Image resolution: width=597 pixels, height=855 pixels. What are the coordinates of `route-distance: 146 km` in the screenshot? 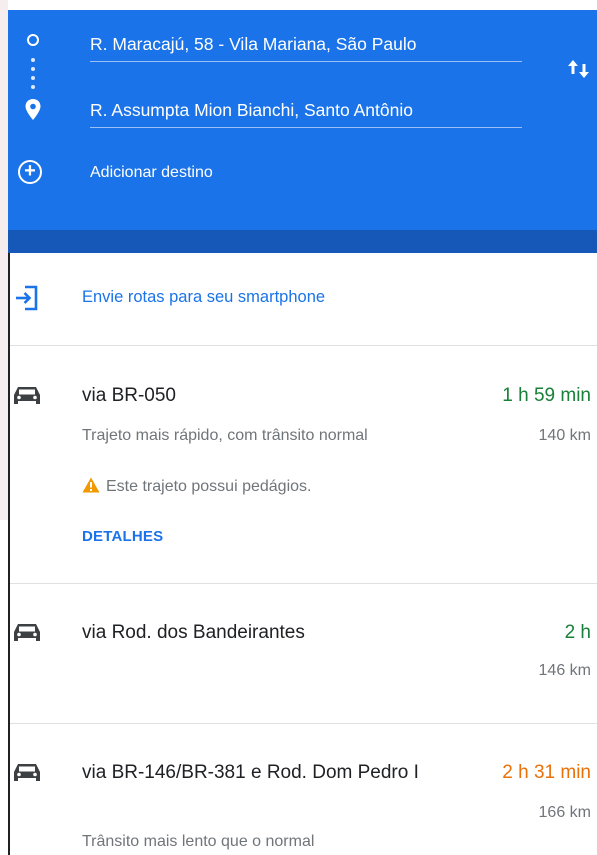 It's located at (564, 670).